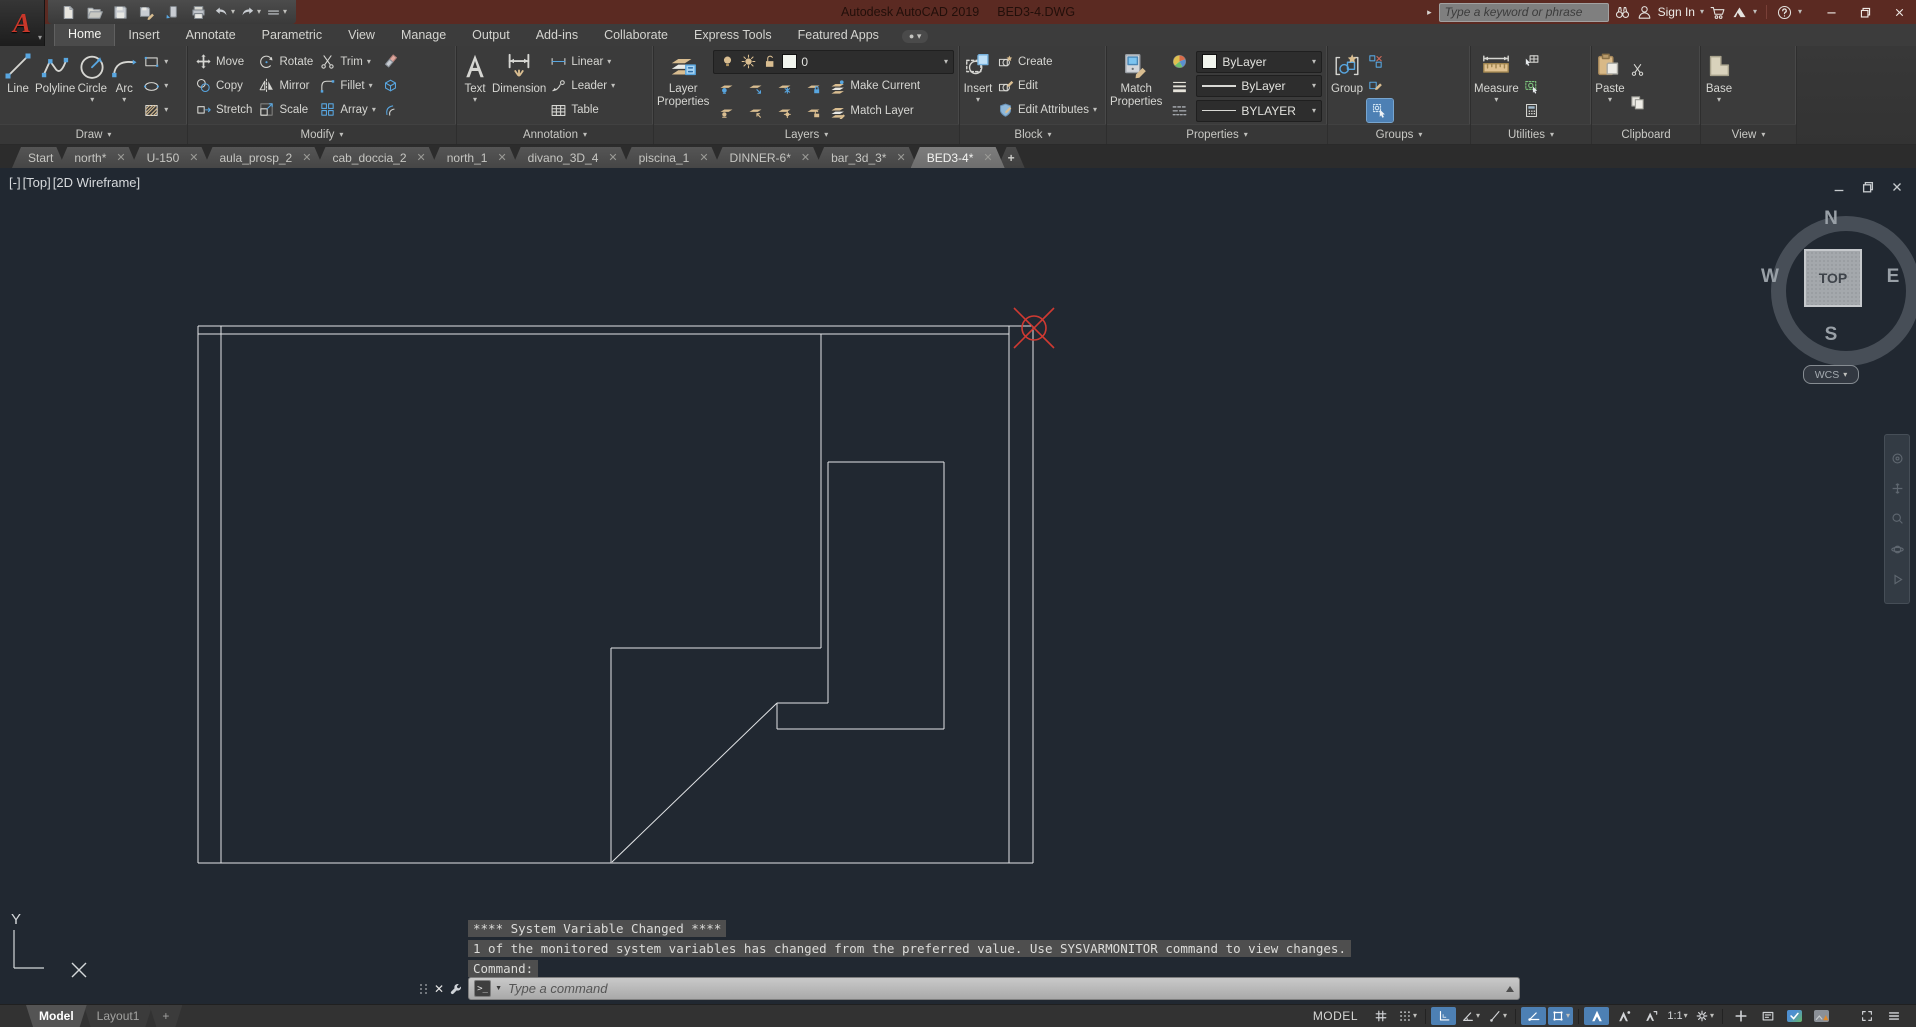 Image resolution: width=1916 pixels, height=1027 pixels. I want to click on calculator-button, so click(1531, 110).